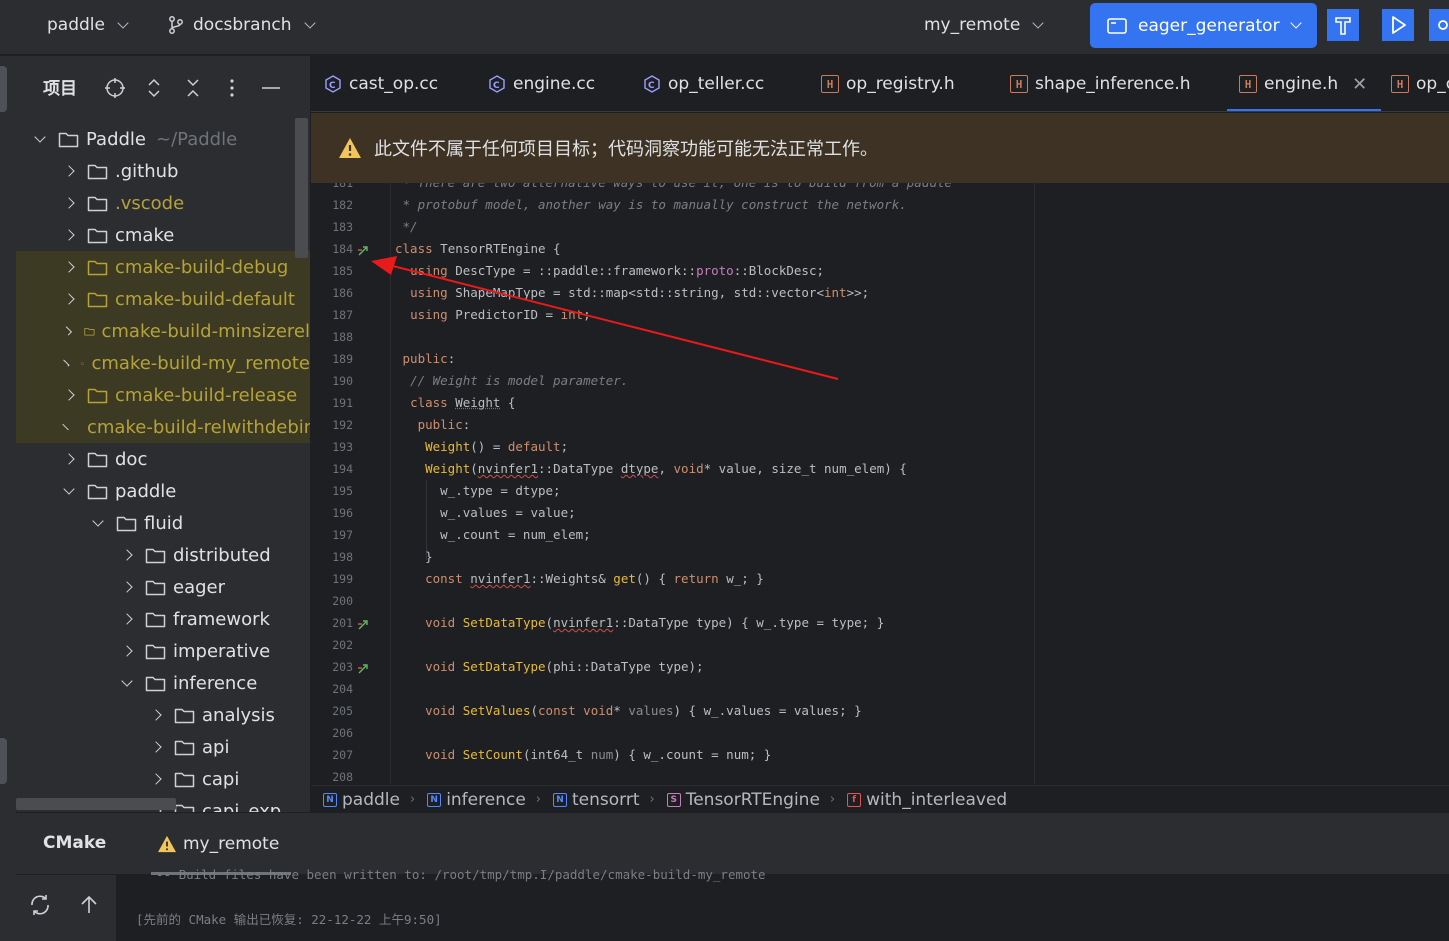  Describe the element at coordinates (3, 761) in the screenshot. I see `structure-tool-button` at that location.